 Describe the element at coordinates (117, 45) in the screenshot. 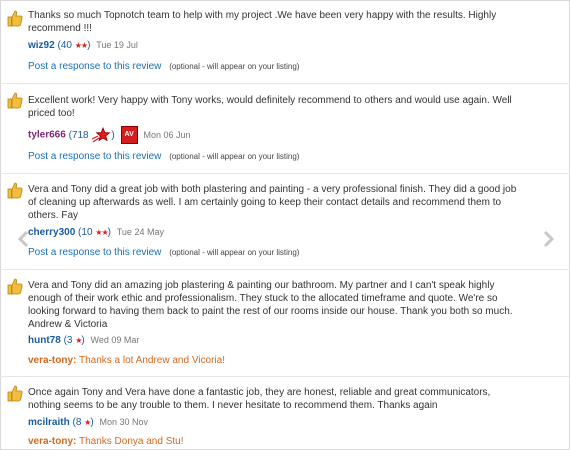

I see `review-date: Tue 19 Jul` at that location.